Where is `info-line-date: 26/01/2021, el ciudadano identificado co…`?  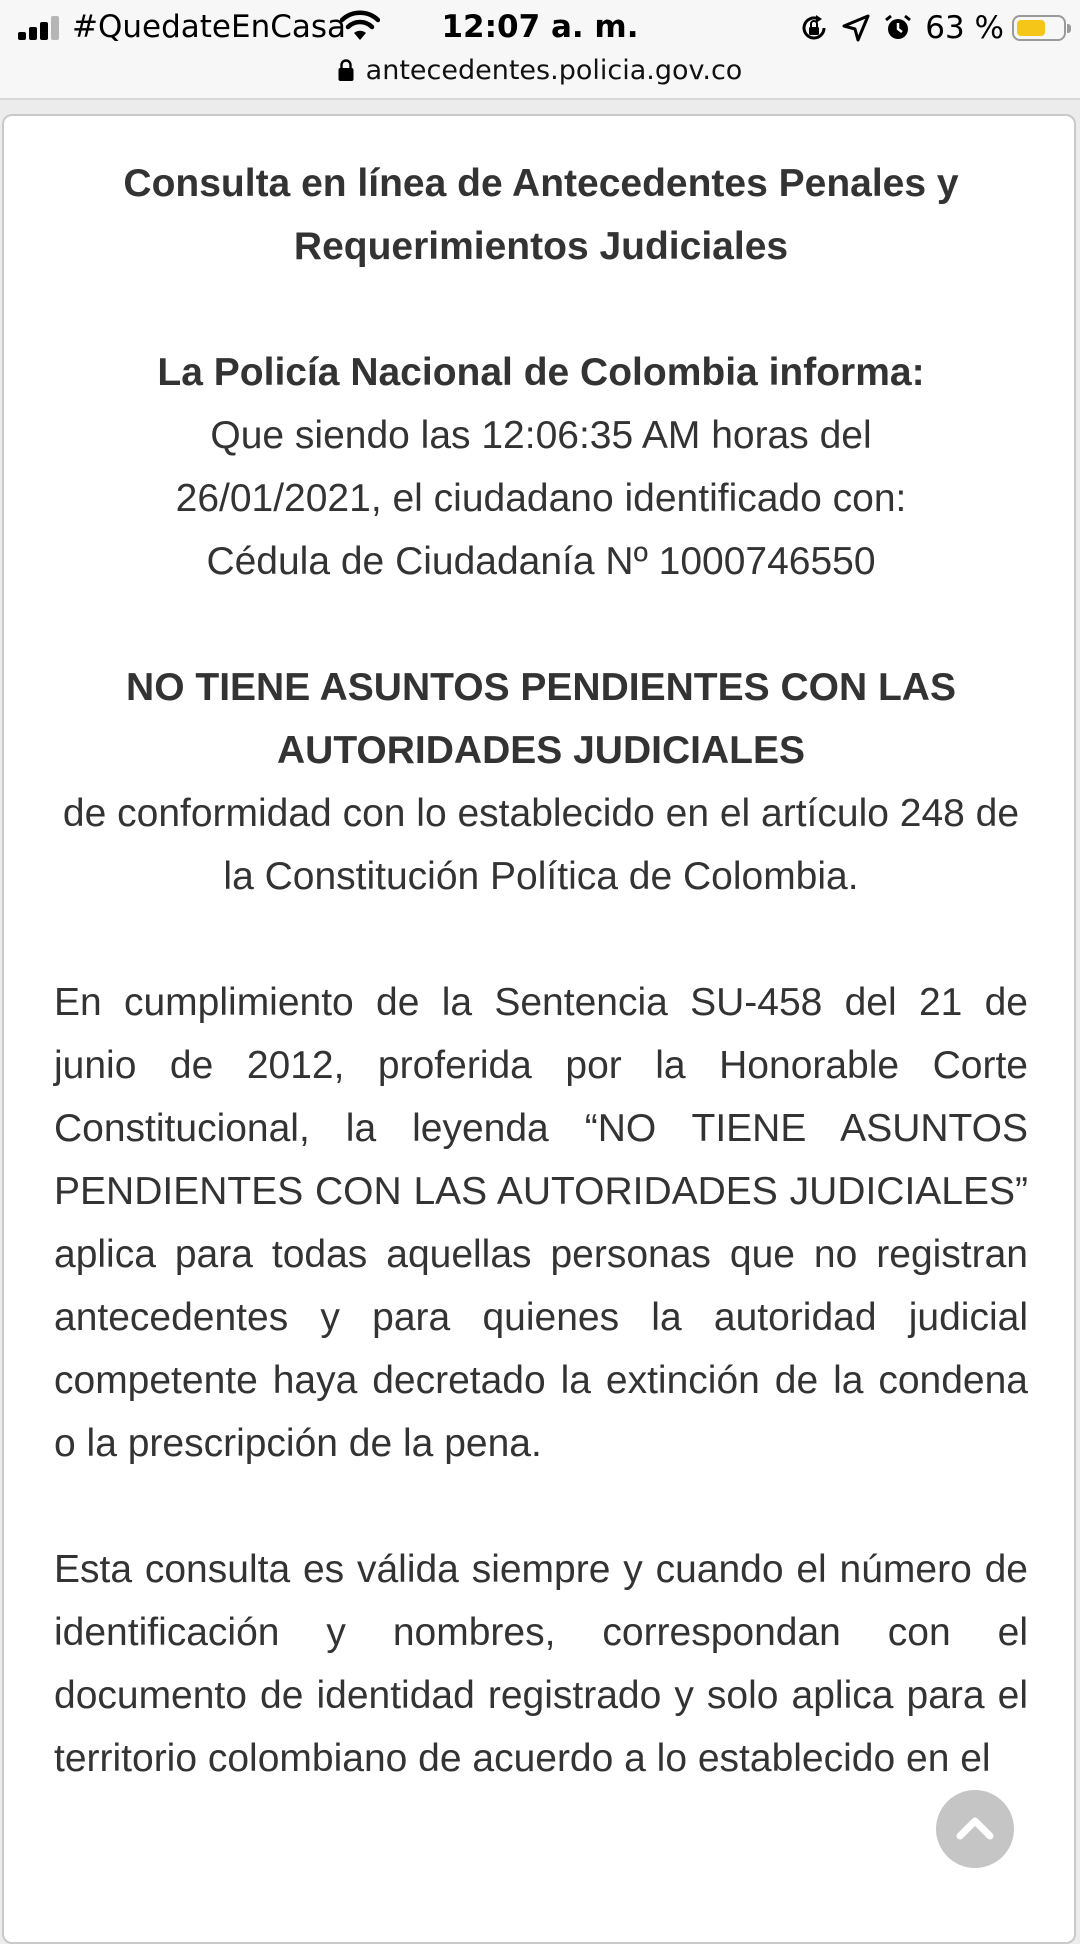
info-line-date: 26/01/2021, el ciudadano identificado co… is located at coordinates (541, 498).